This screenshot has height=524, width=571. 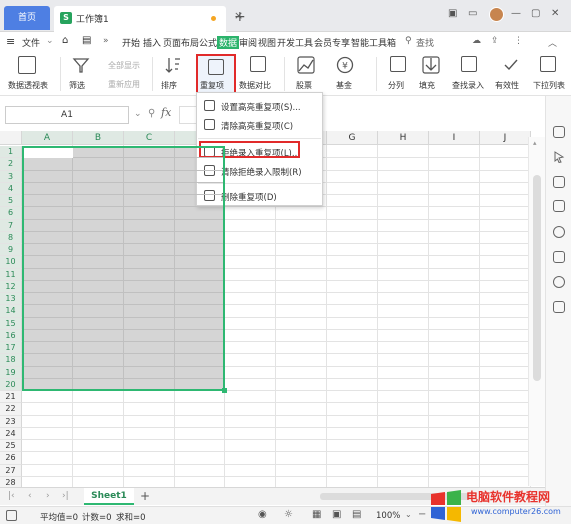 I want to click on cloud-icon: ☁, so click(x=476, y=41).